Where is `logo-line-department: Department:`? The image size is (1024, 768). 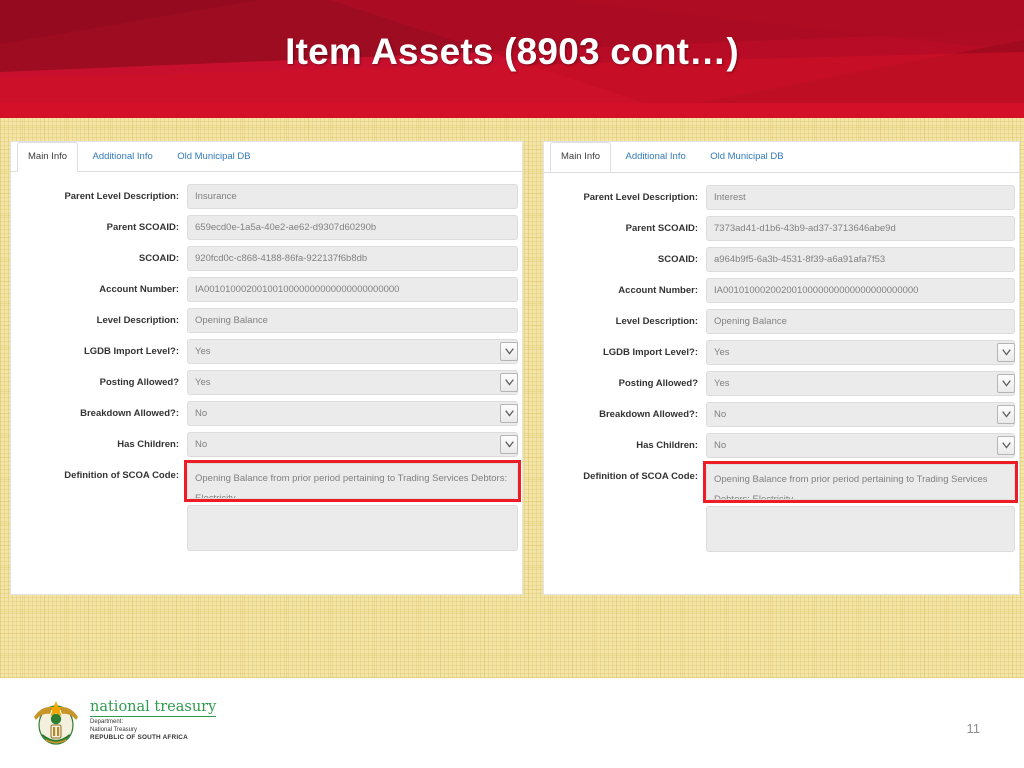
logo-line-department: Department: is located at coordinates (107, 722).